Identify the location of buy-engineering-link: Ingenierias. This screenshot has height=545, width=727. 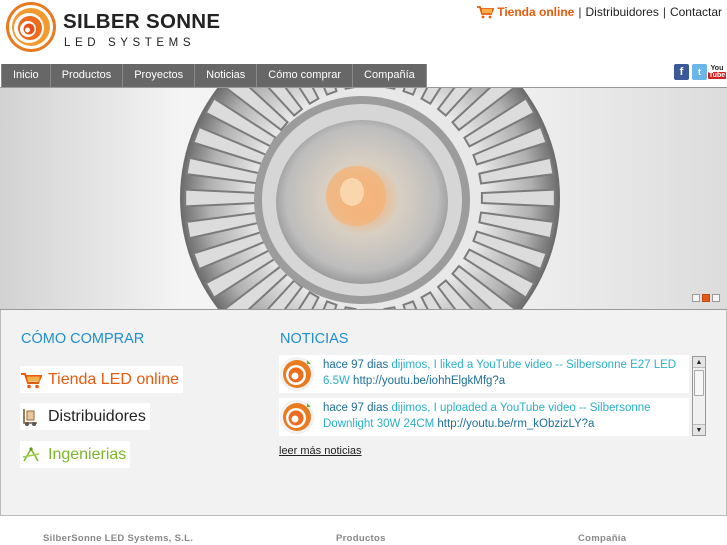
(75, 454).